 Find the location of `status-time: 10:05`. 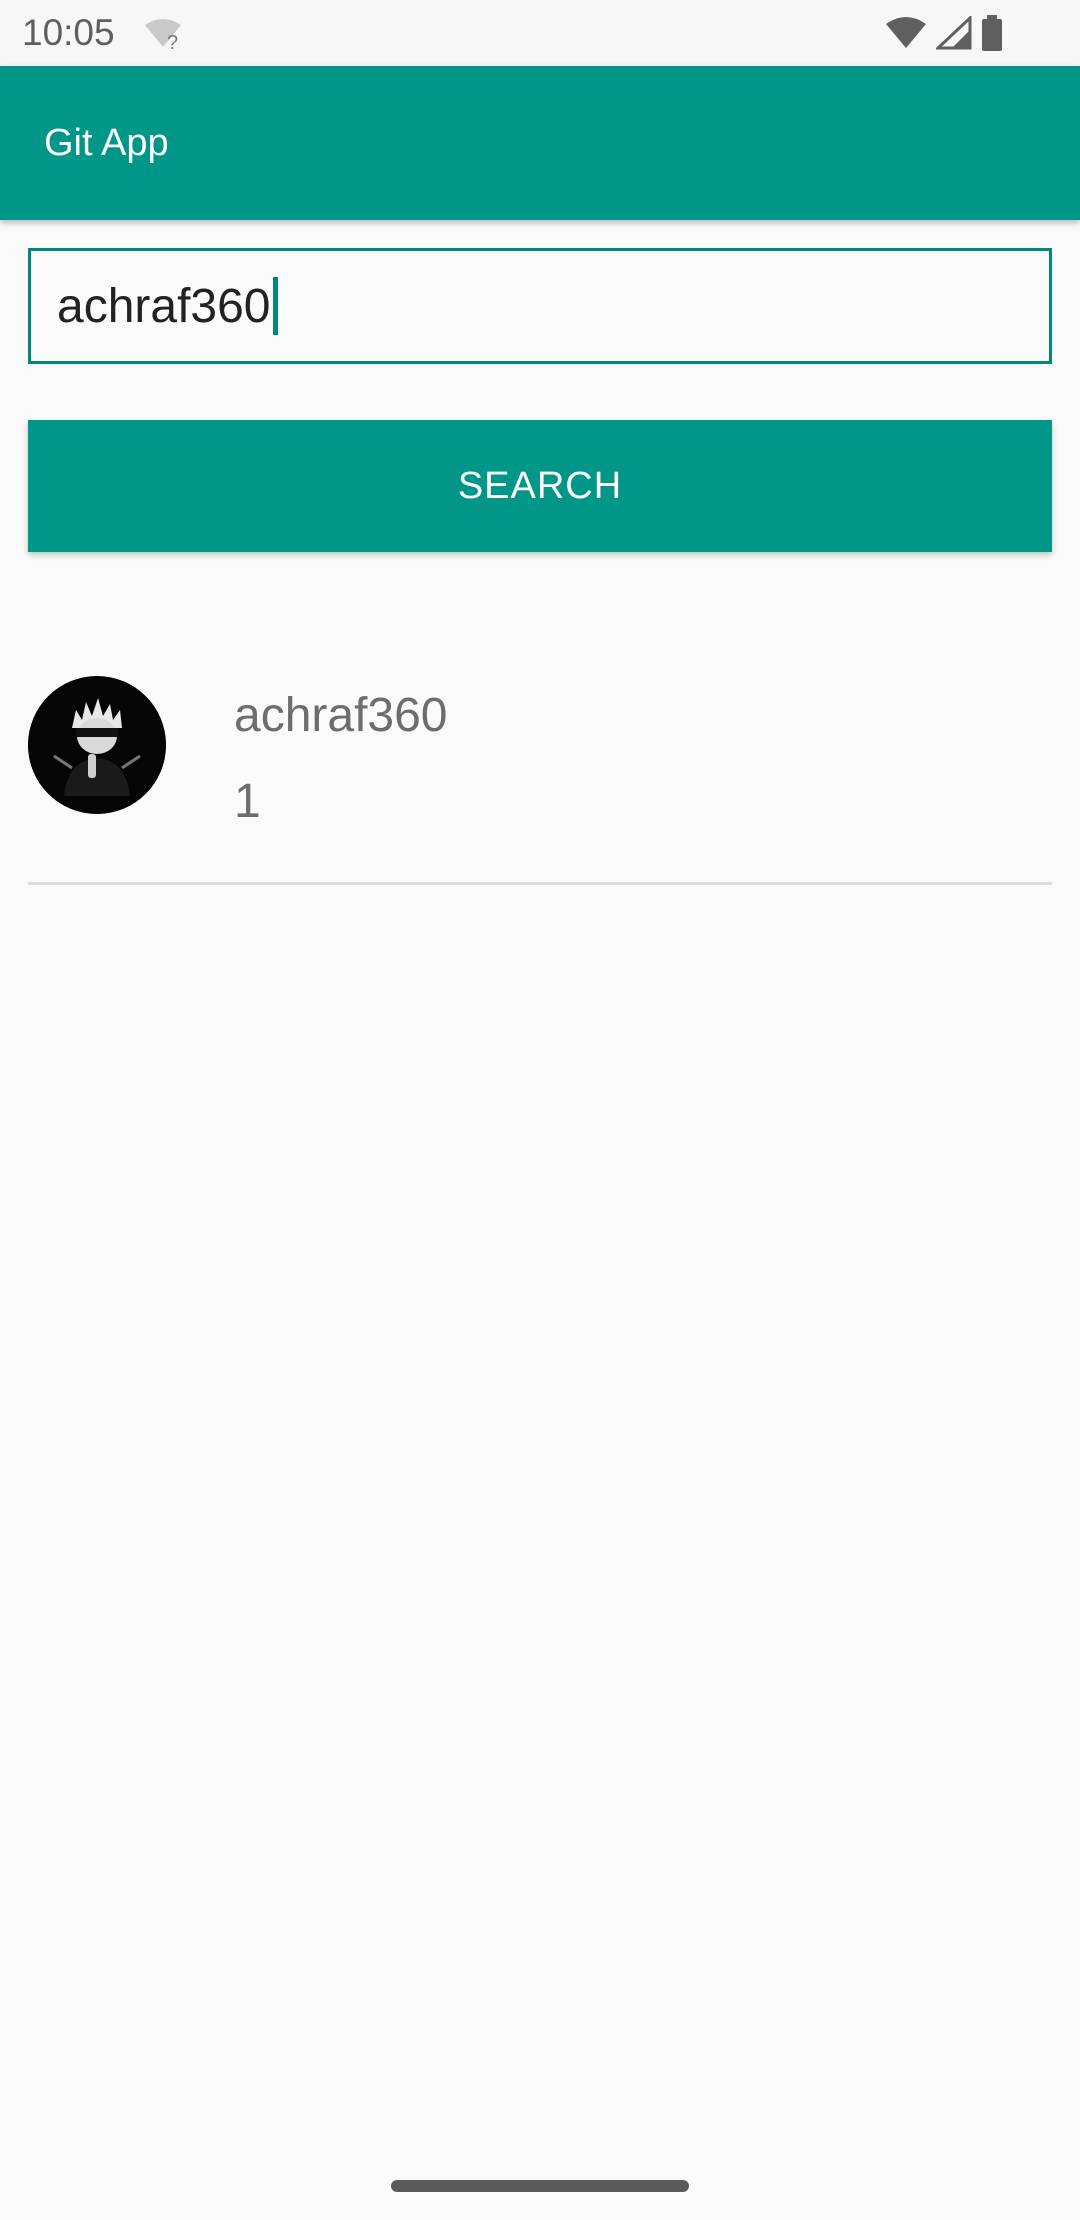

status-time: 10:05 is located at coordinates (68, 32).